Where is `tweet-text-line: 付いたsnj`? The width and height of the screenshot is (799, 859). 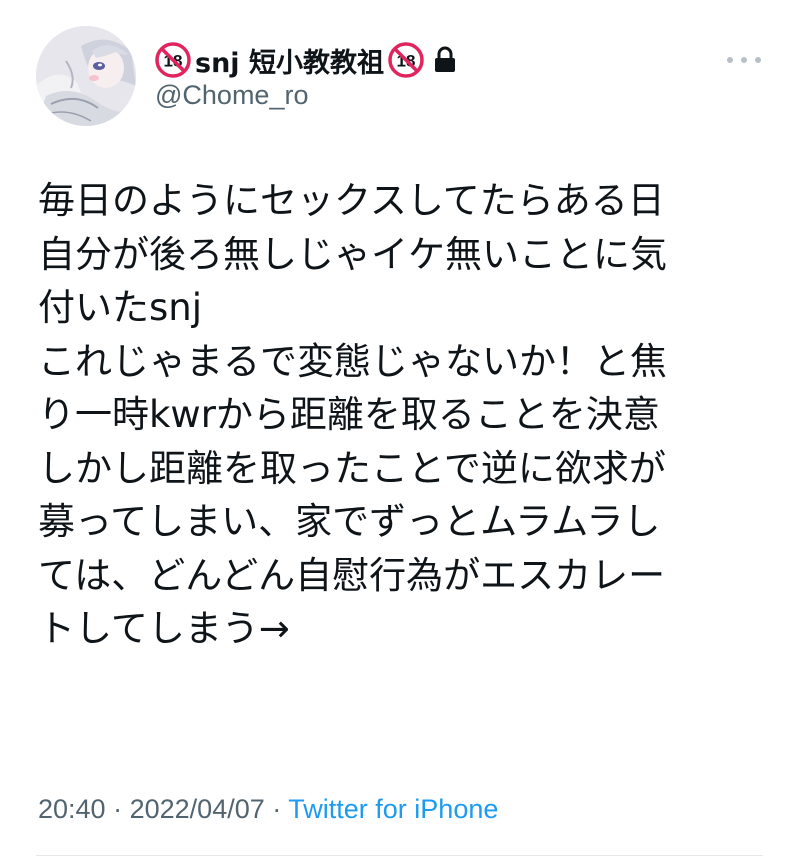 tweet-text-line: 付いたsnj is located at coordinates (120, 307).